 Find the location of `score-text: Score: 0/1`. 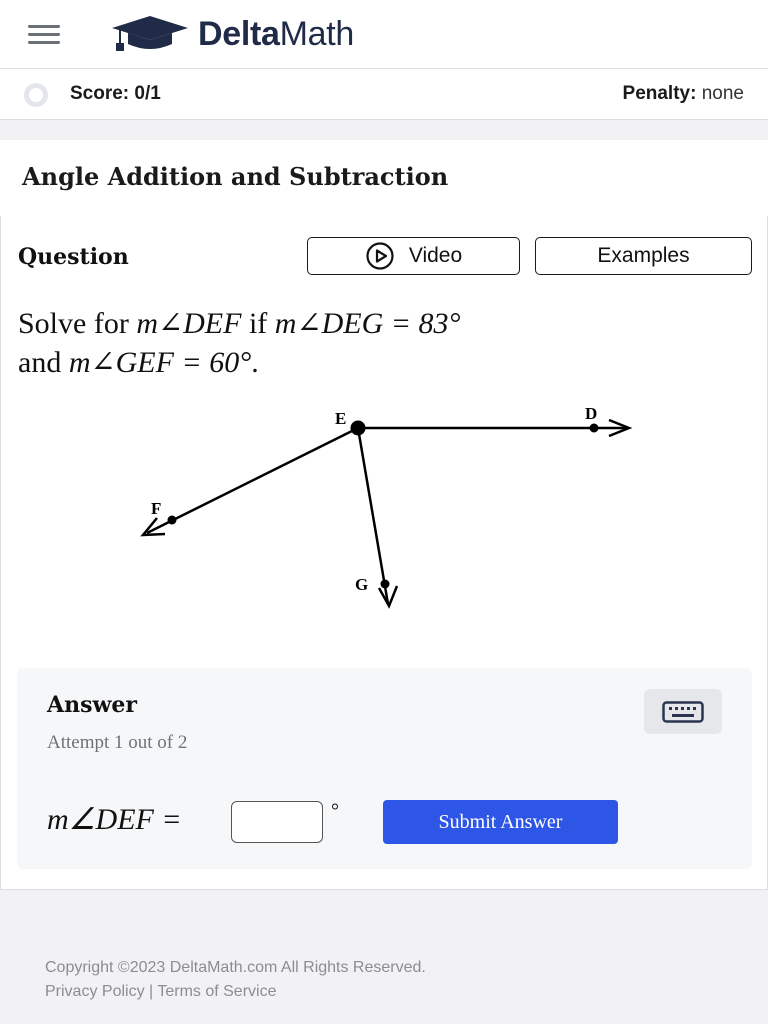

score-text: Score: 0/1 is located at coordinates (115, 93).